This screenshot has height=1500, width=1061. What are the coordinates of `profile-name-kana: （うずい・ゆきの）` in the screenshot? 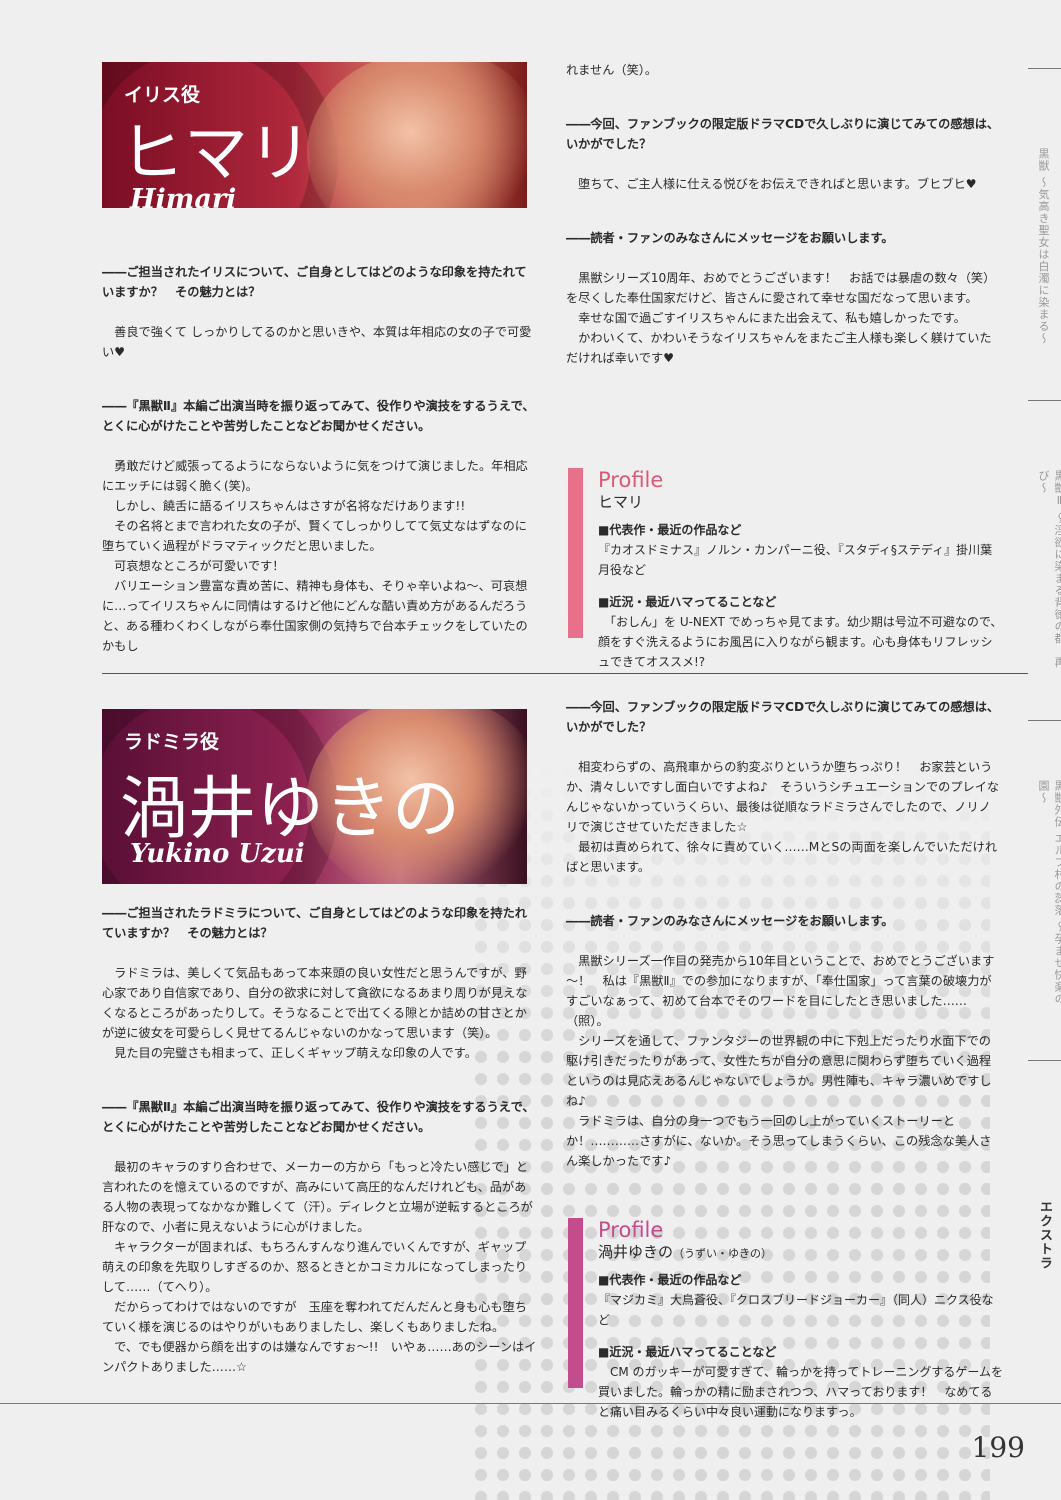 It's located at (723, 1253).